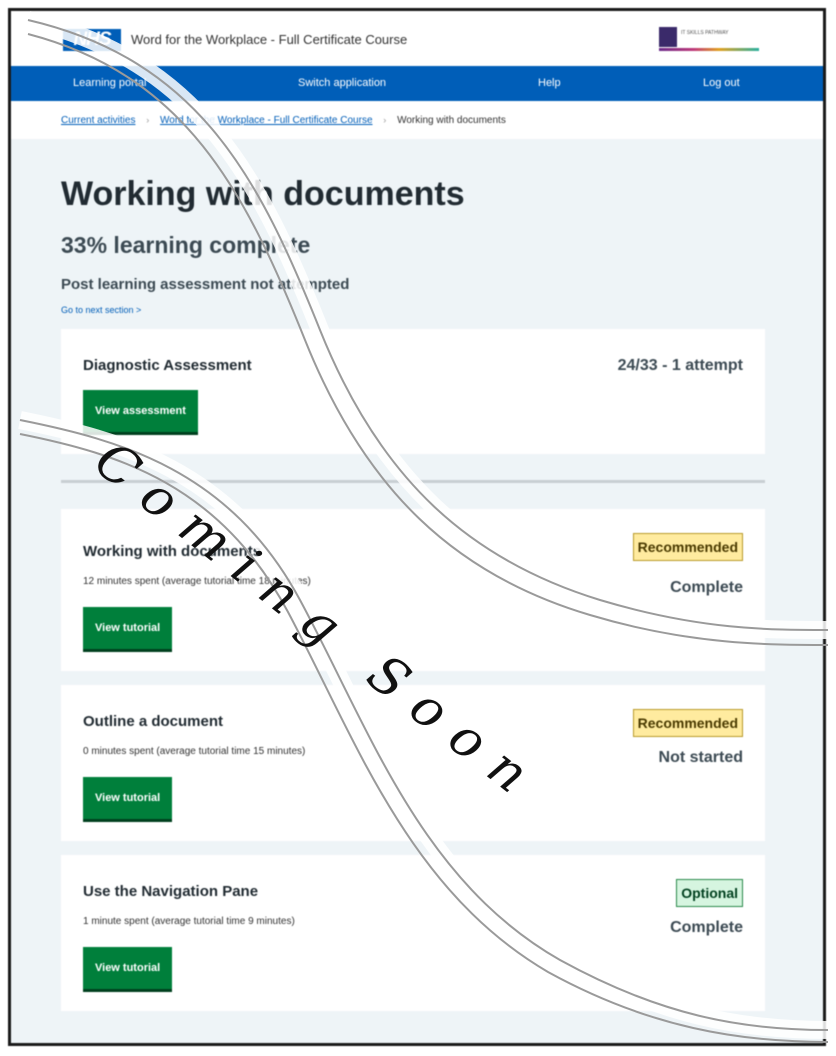 This screenshot has width=836, height=1056. What do you see at coordinates (668, 37) in the screenshot?
I see `partner-logo-mark` at bounding box center [668, 37].